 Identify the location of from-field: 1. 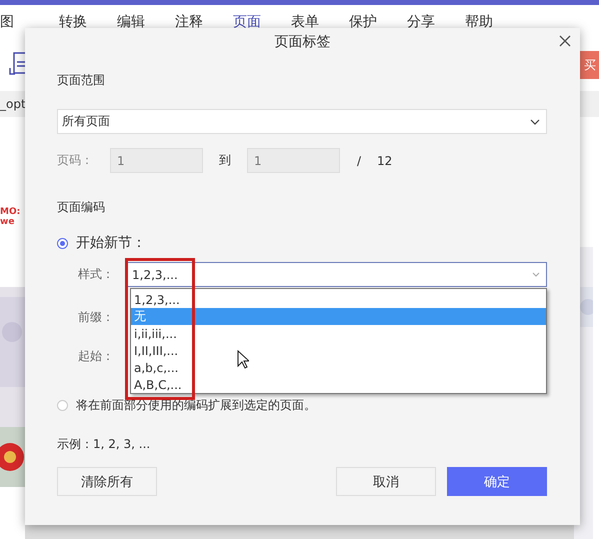
(156, 160).